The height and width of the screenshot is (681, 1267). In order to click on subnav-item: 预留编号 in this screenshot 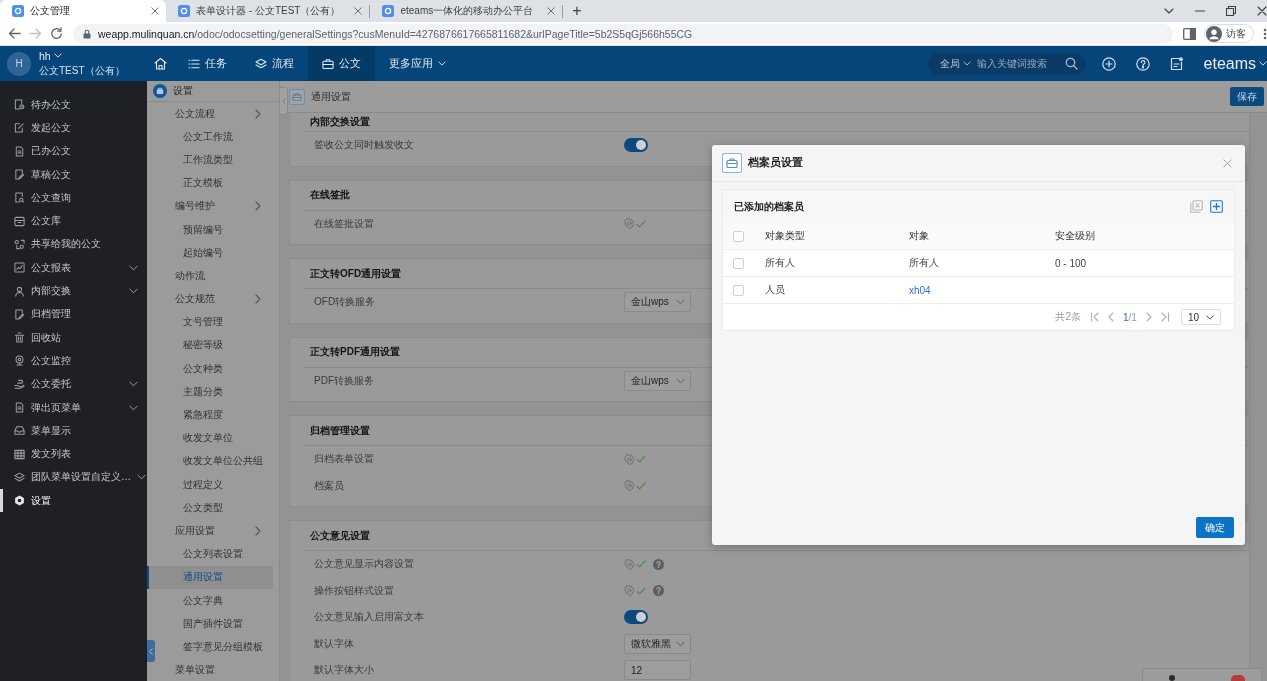, I will do `click(214, 229)`.